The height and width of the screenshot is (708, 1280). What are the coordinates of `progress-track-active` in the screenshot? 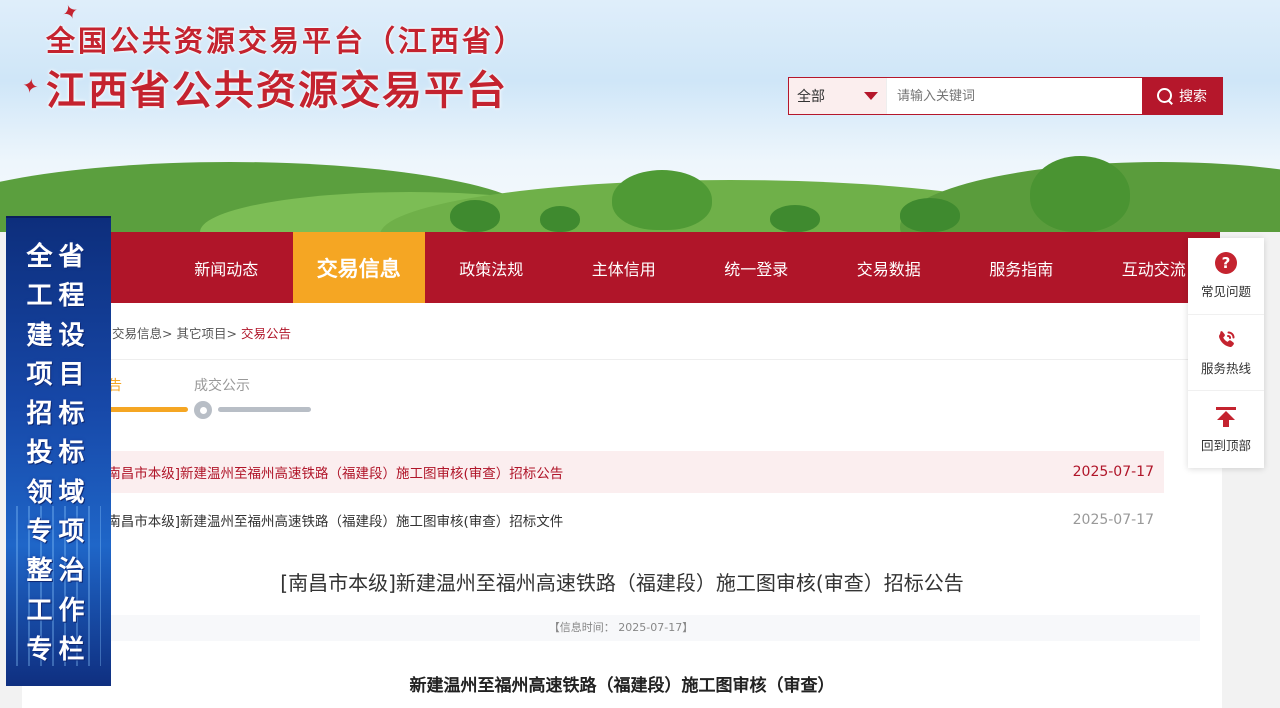 It's located at (148, 409).